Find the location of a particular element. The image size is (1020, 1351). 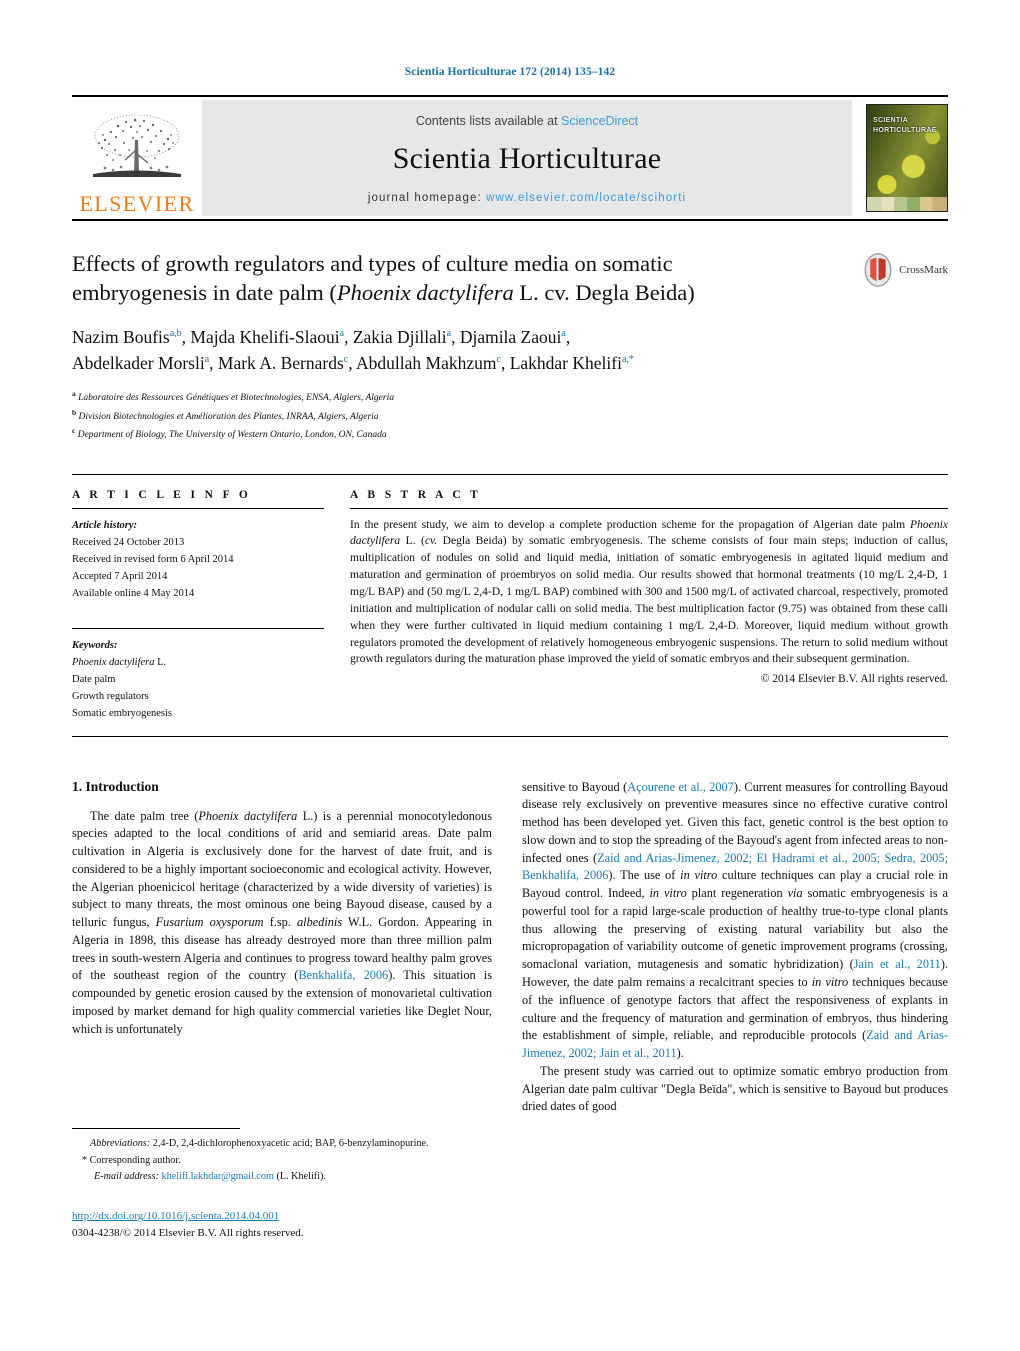

intro-right-italic-3: via is located at coordinates (795, 893).